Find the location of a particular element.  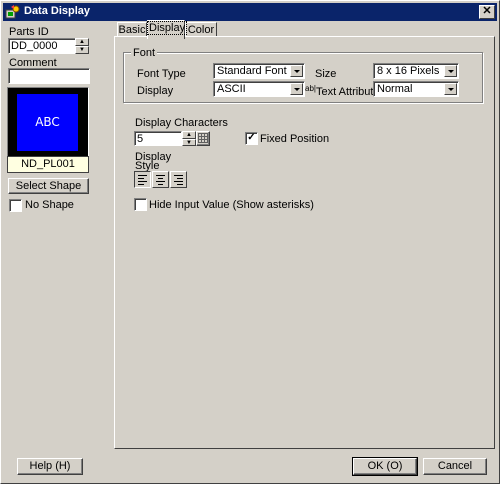

text-attribute-value: Normal is located at coordinates (395, 89).